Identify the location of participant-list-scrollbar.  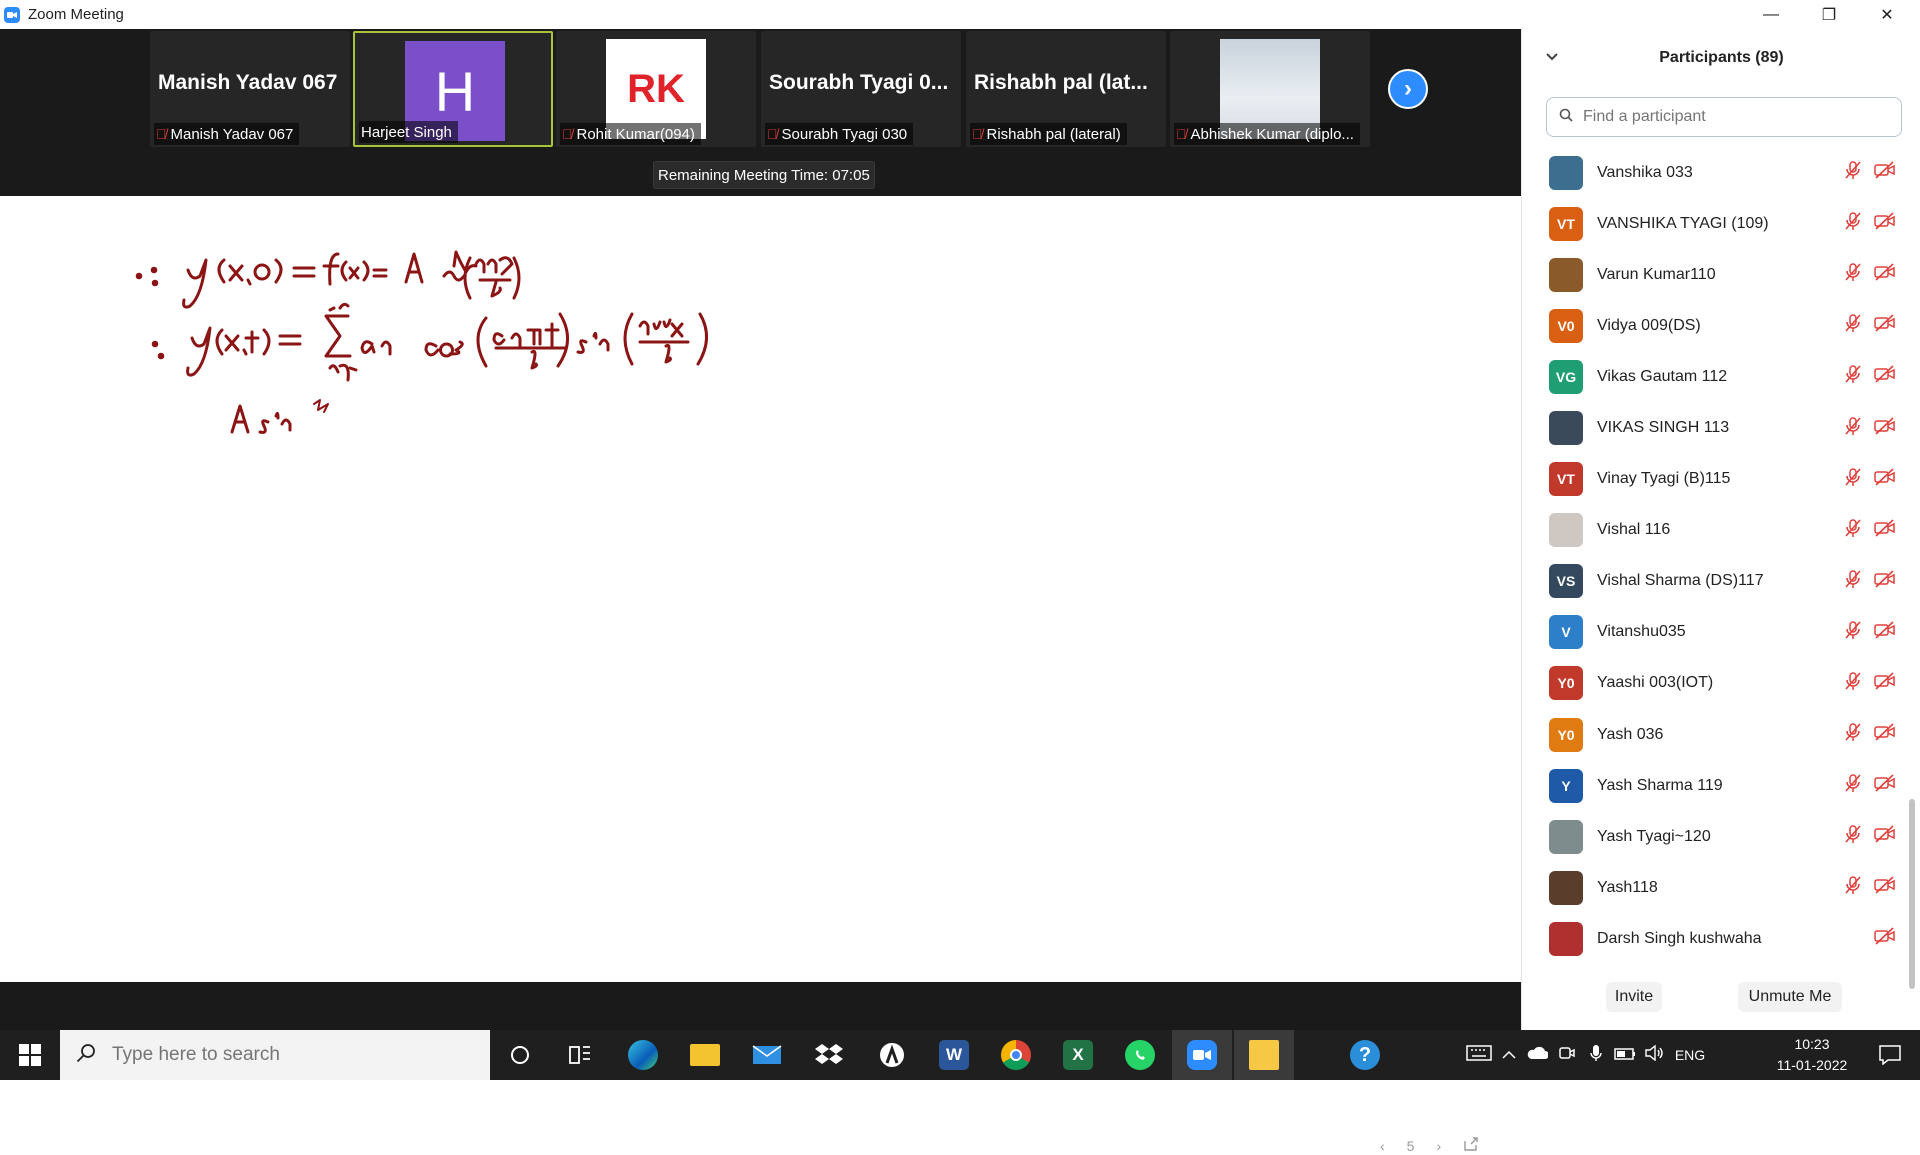
(1912, 894).